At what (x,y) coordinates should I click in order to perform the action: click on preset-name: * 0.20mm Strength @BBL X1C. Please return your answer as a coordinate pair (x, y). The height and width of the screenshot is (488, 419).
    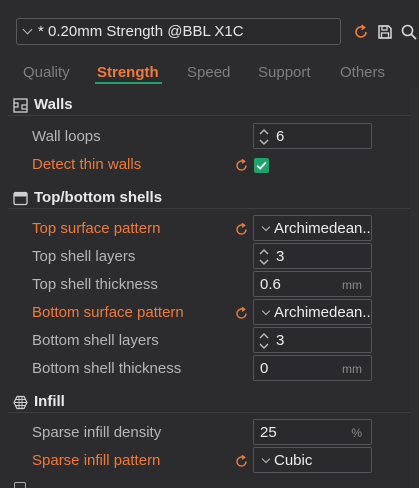
    Looking at the image, I should click on (141, 31).